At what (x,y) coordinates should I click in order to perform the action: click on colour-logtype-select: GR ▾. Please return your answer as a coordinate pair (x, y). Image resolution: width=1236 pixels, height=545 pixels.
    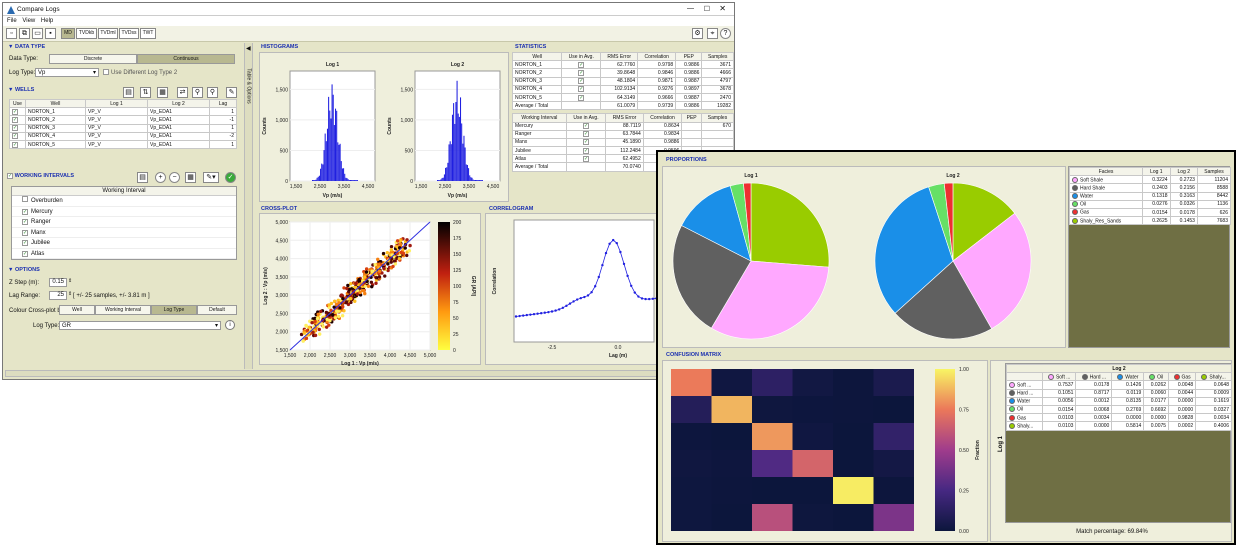
    Looking at the image, I should click on (140, 325).